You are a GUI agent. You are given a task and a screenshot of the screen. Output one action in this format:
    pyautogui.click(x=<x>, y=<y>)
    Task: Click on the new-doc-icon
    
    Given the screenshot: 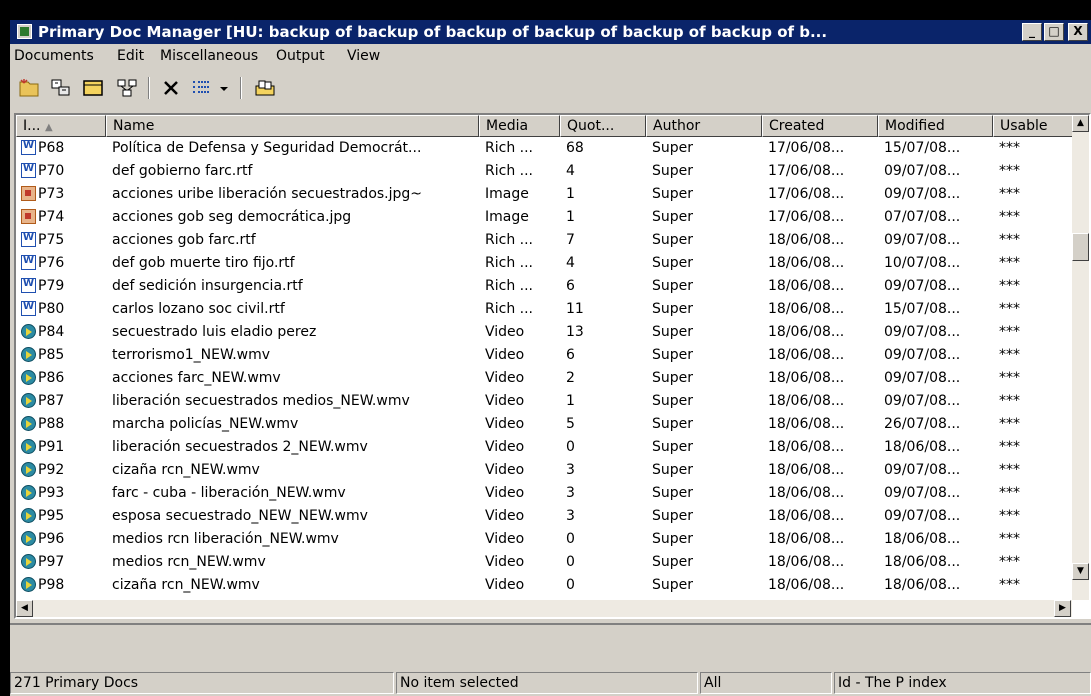 What is the action you would take?
    pyautogui.click(x=29, y=88)
    